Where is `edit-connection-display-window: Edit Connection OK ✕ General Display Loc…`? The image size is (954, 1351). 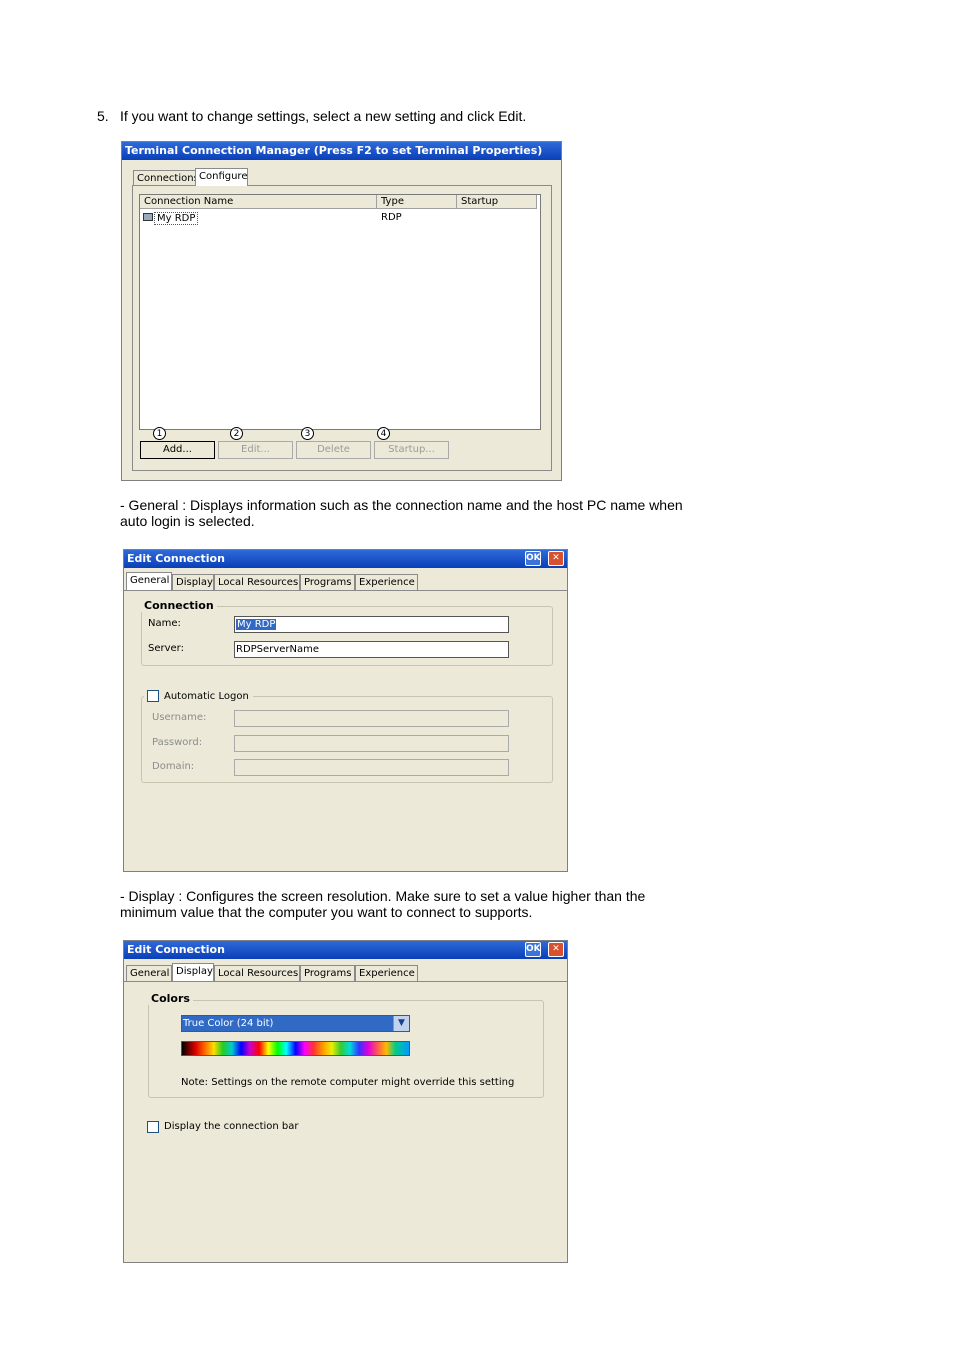
edit-connection-display-window: Edit Connection OK ✕ General Display Loc… is located at coordinates (345, 1101).